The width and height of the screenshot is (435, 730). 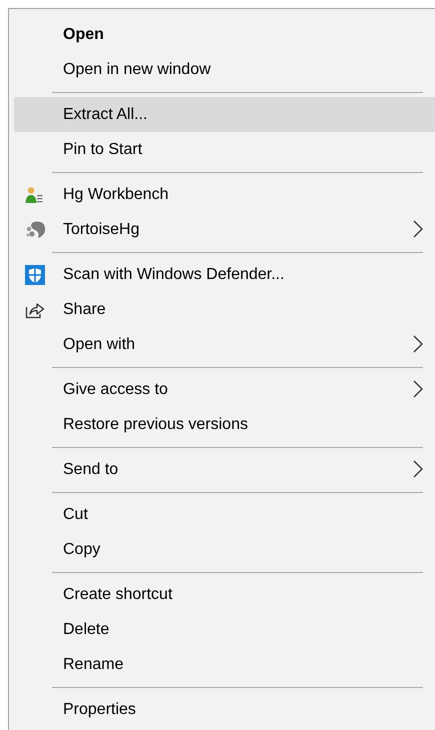 What do you see at coordinates (34, 195) in the screenshot?
I see `person-icon` at bounding box center [34, 195].